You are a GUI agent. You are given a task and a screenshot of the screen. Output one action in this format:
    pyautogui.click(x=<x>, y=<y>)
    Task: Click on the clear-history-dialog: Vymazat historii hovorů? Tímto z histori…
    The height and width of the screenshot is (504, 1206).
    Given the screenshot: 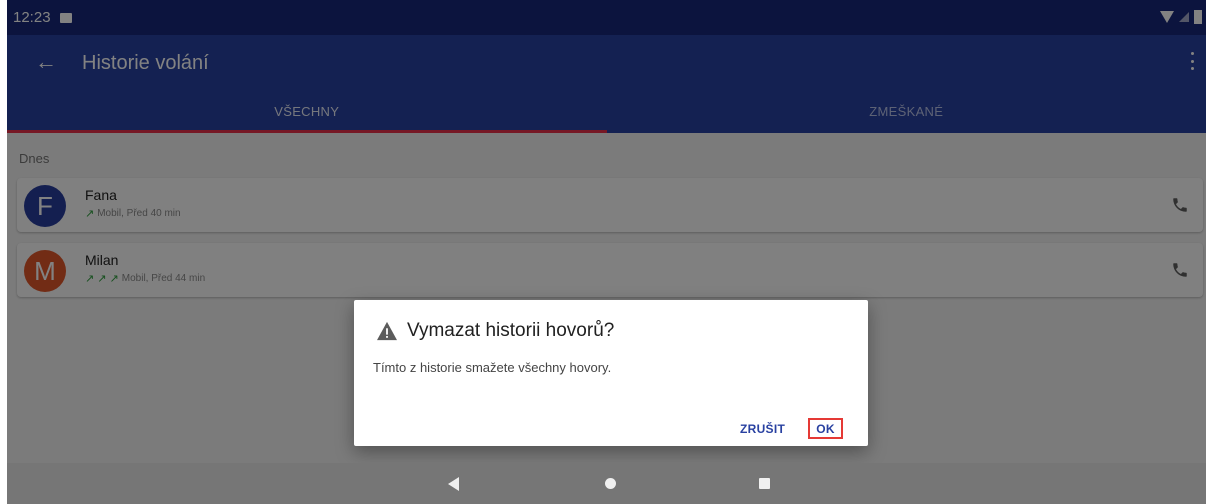 What is the action you would take?
    pyautogui.click(x=611, y=373)
    